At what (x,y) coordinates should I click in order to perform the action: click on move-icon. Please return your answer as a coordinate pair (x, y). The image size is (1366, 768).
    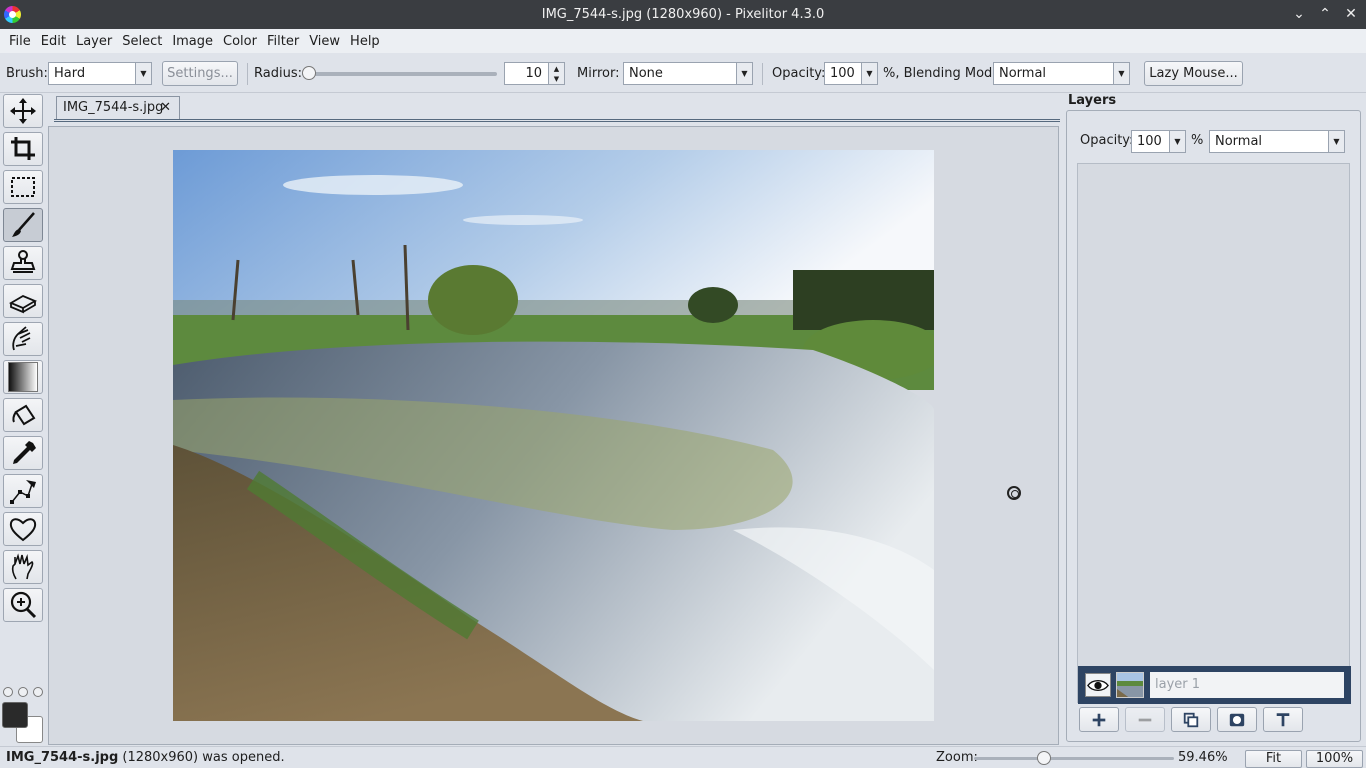
    Looking at the image, I should click on (23, 111).